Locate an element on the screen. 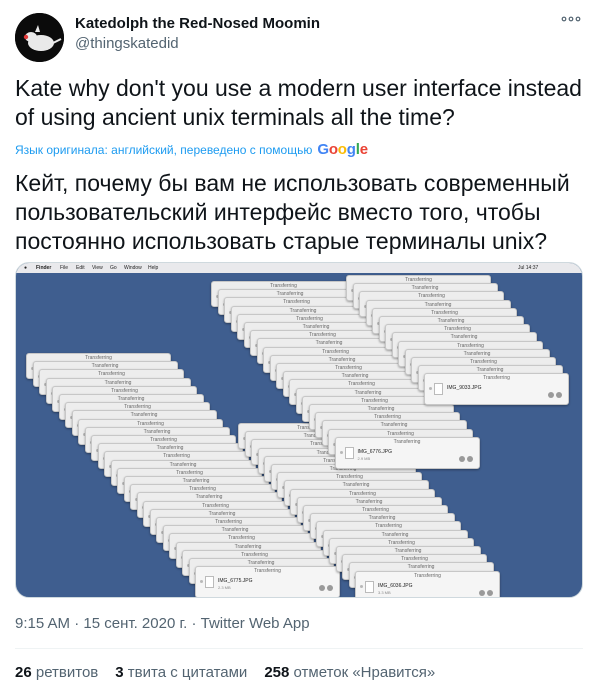  apple-icon: ● is located at coordinates (26, 268).